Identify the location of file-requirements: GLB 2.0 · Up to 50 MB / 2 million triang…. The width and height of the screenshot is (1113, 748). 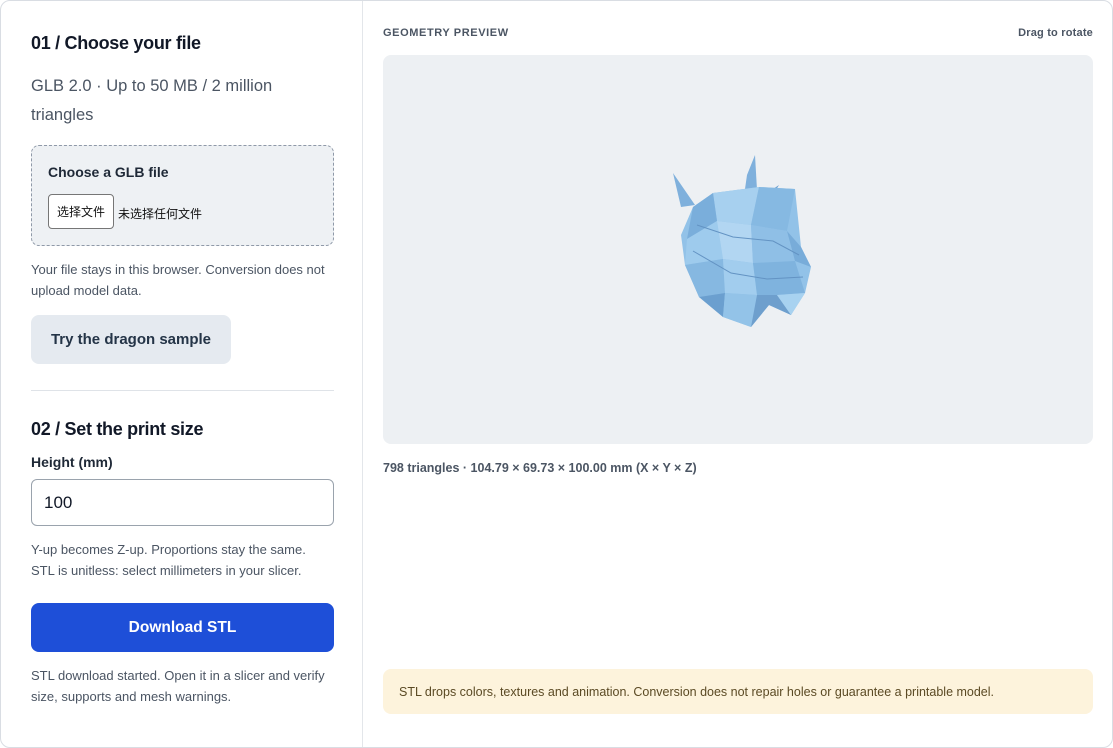
(152, 100).